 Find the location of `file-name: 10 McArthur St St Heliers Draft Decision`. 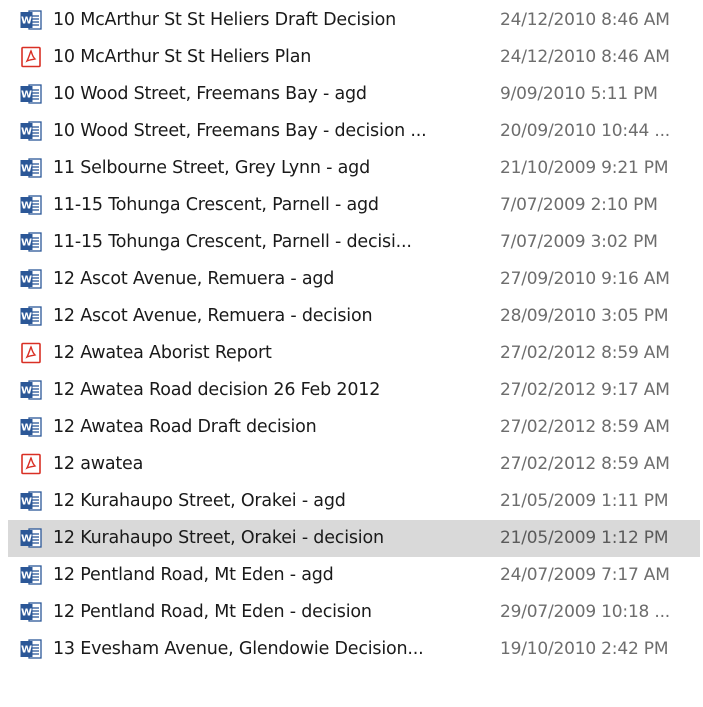

file-name: 10 McArthur St St Heliers Draft Decision is located at coordinates (225, 20).